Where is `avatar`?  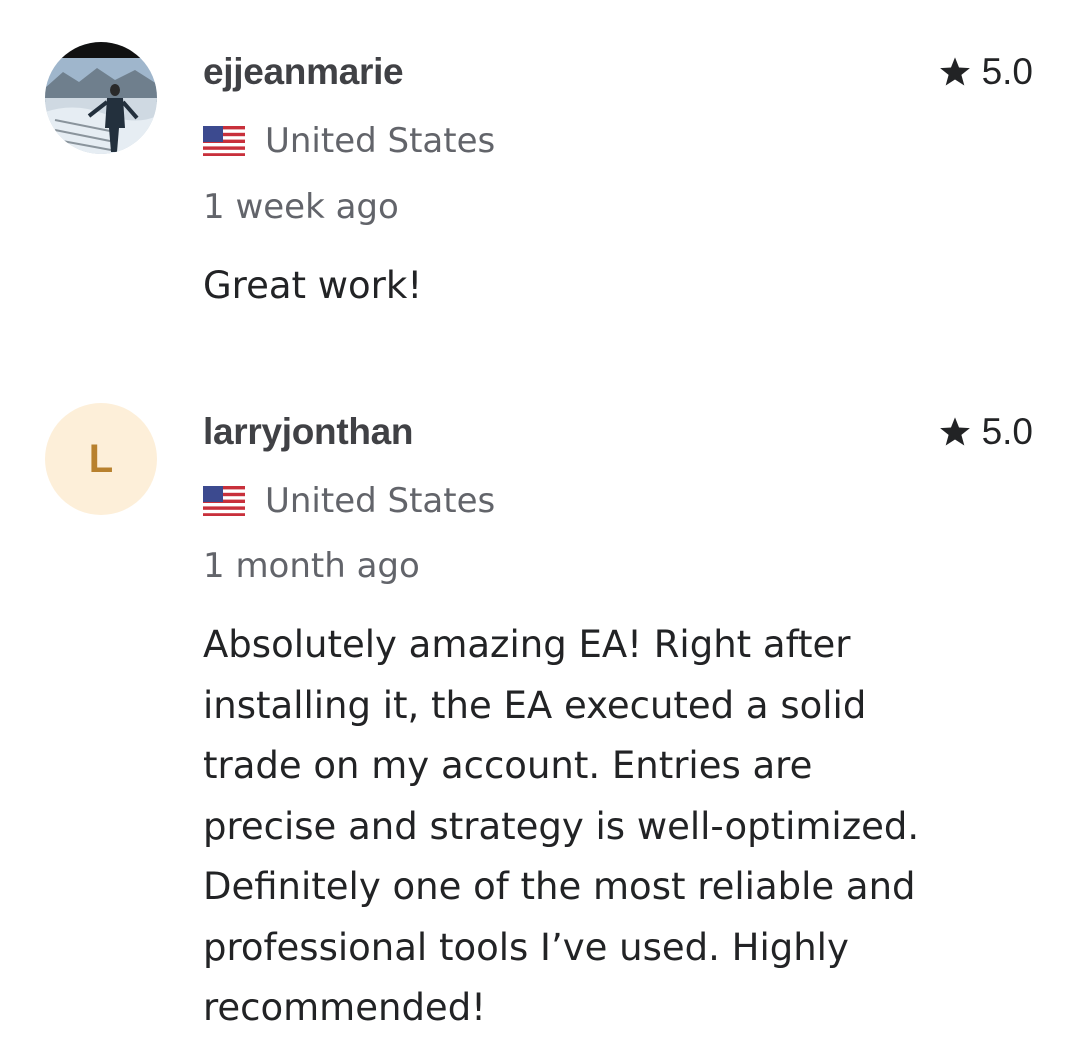
avatar is located at coordinates (101, 98).